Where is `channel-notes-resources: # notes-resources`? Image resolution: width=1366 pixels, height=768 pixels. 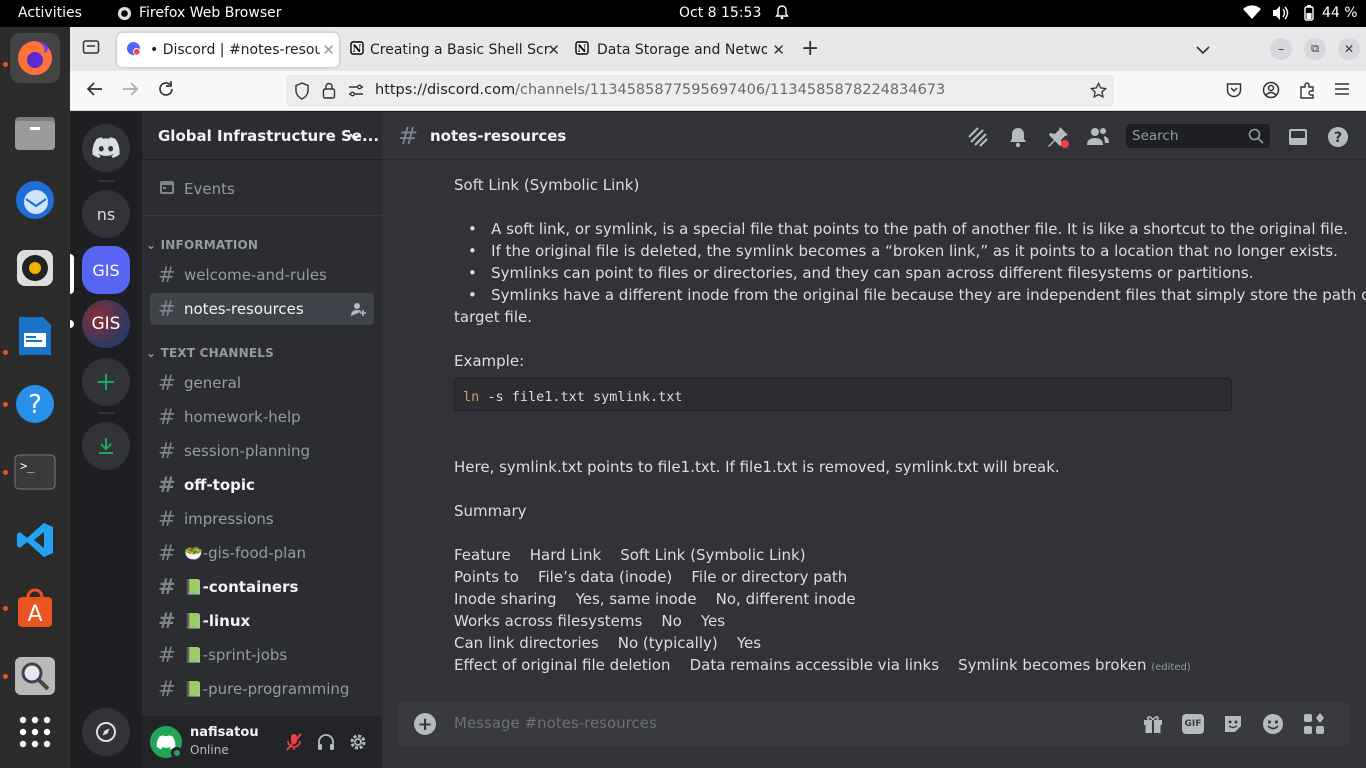 channel-notes-resources: # notes-resources is located at coordinates (262, 309).